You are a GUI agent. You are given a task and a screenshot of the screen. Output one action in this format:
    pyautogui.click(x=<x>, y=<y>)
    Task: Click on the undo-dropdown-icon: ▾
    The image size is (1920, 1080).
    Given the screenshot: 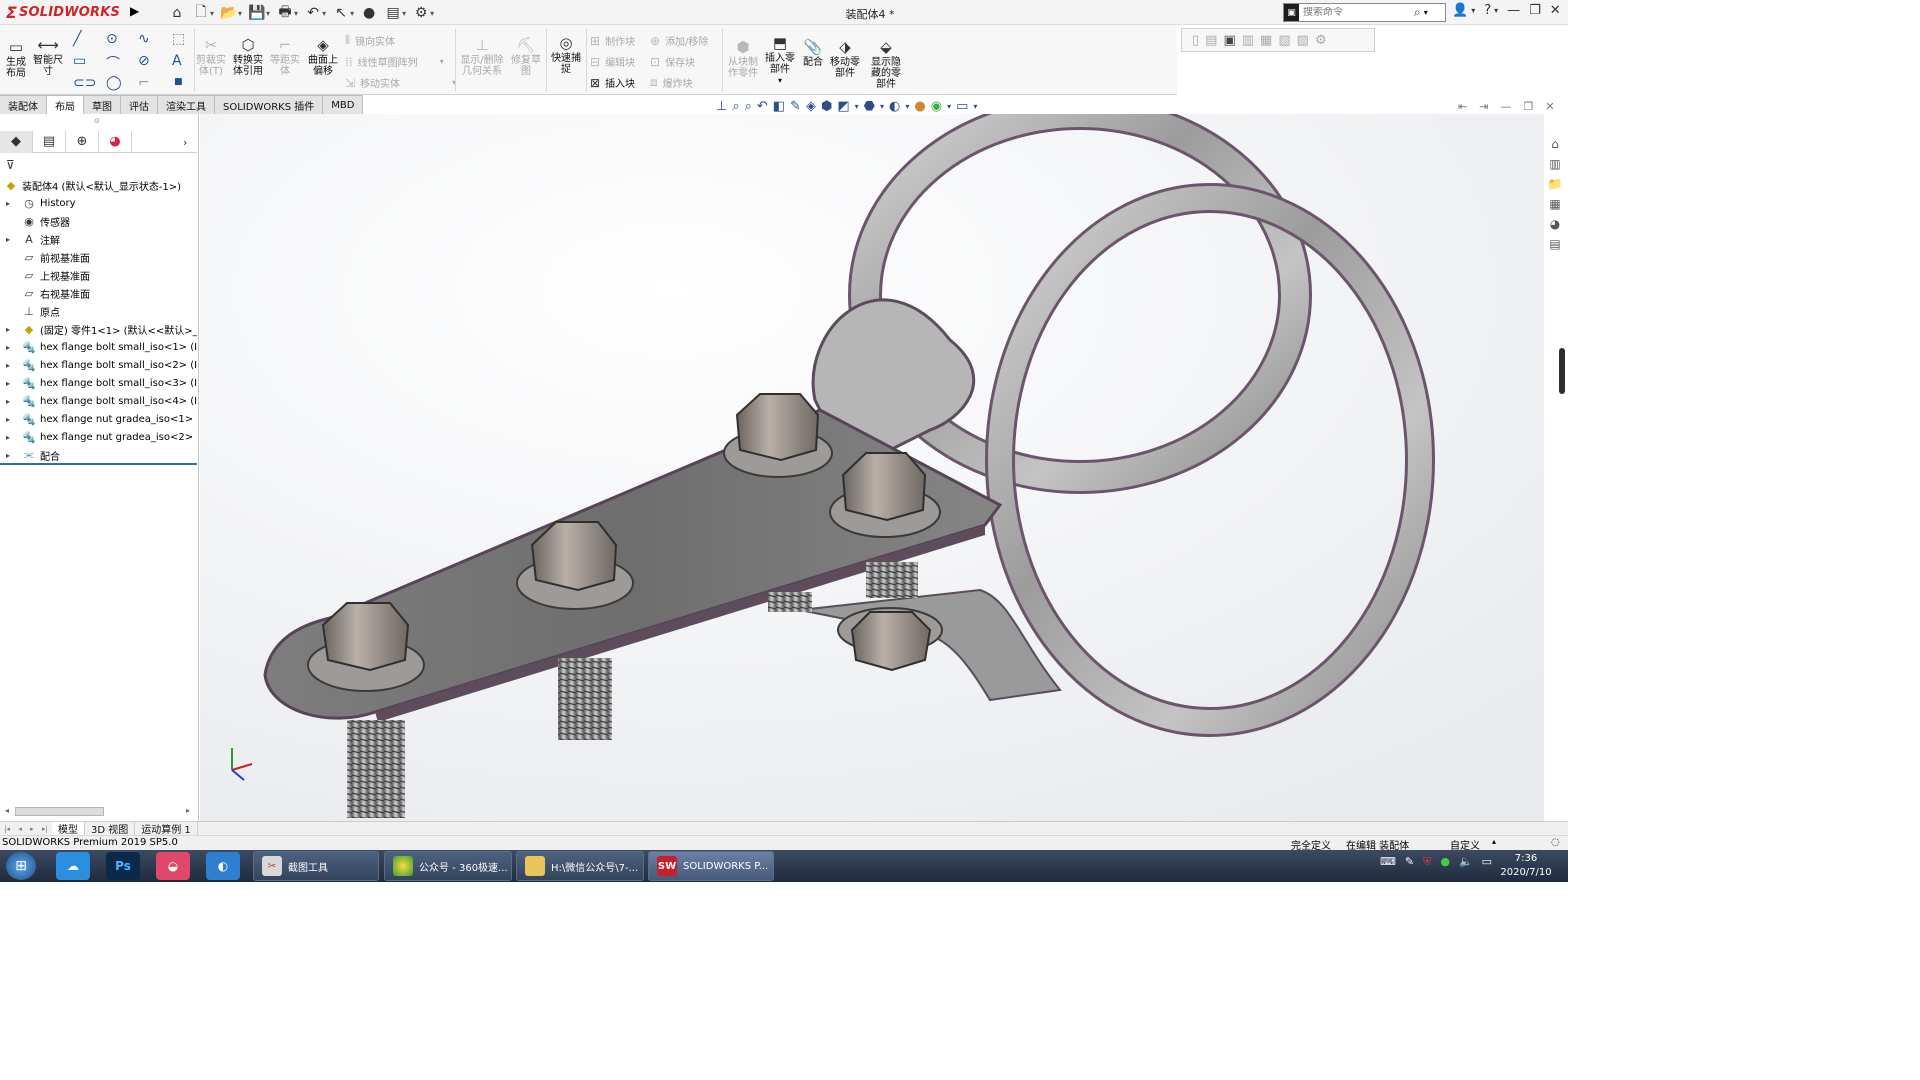 What is the action you would take?
    pyautogui.click(x=324, y=13)
    